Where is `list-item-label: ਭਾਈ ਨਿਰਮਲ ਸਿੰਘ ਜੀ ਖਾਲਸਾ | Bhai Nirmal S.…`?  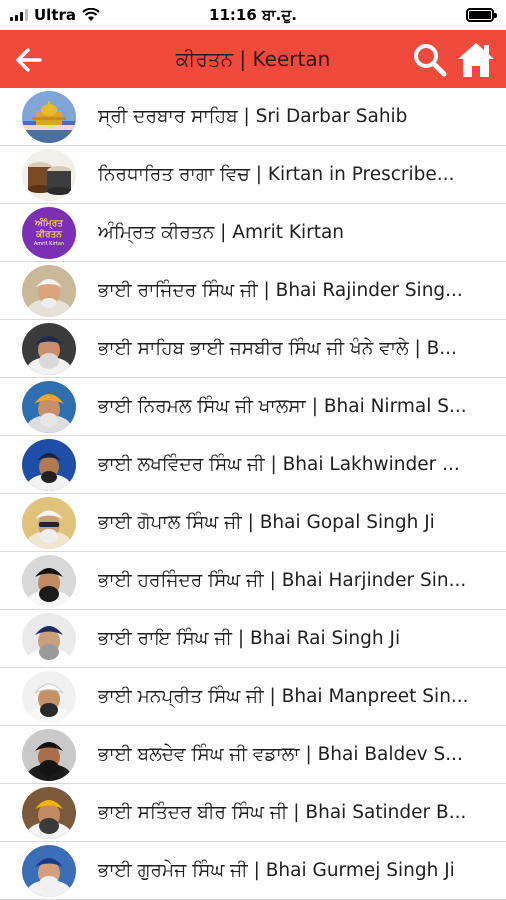 list-item-label: ਭਾਈ ਨਿਰਮਲ ਸਿੰਘ ਜੀ ਖਾਲਸਾ | Bhai Nirmal S.… is located at coordinates (282, 406).